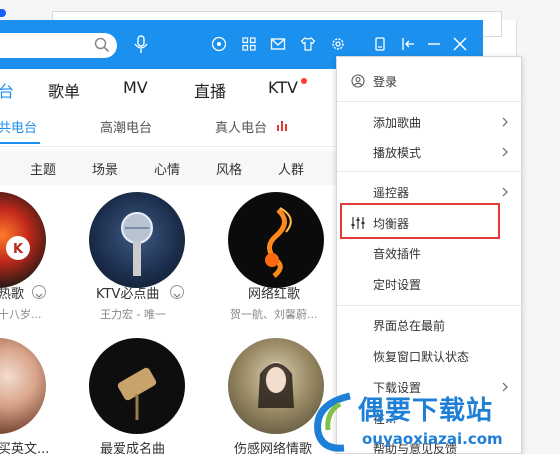 Image resolution: width=560 pixels, height=454 pixels. I want to click on apps-grid-icon, so click(249, 44).